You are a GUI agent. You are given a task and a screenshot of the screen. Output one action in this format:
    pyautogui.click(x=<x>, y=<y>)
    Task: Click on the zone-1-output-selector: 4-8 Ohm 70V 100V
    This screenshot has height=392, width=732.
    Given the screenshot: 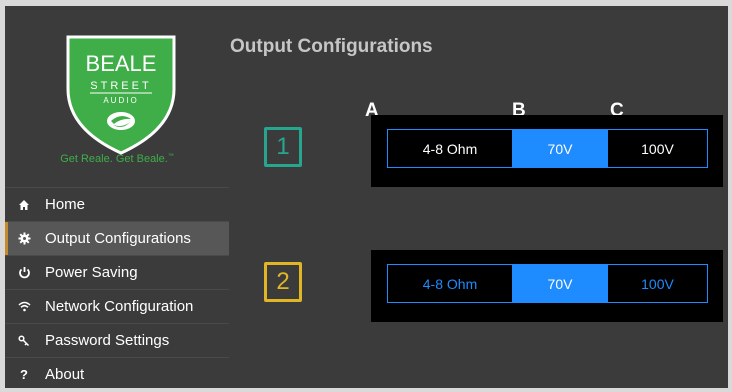 What is the action you would take?
    pyautogui.click(x=547, y=148)
    